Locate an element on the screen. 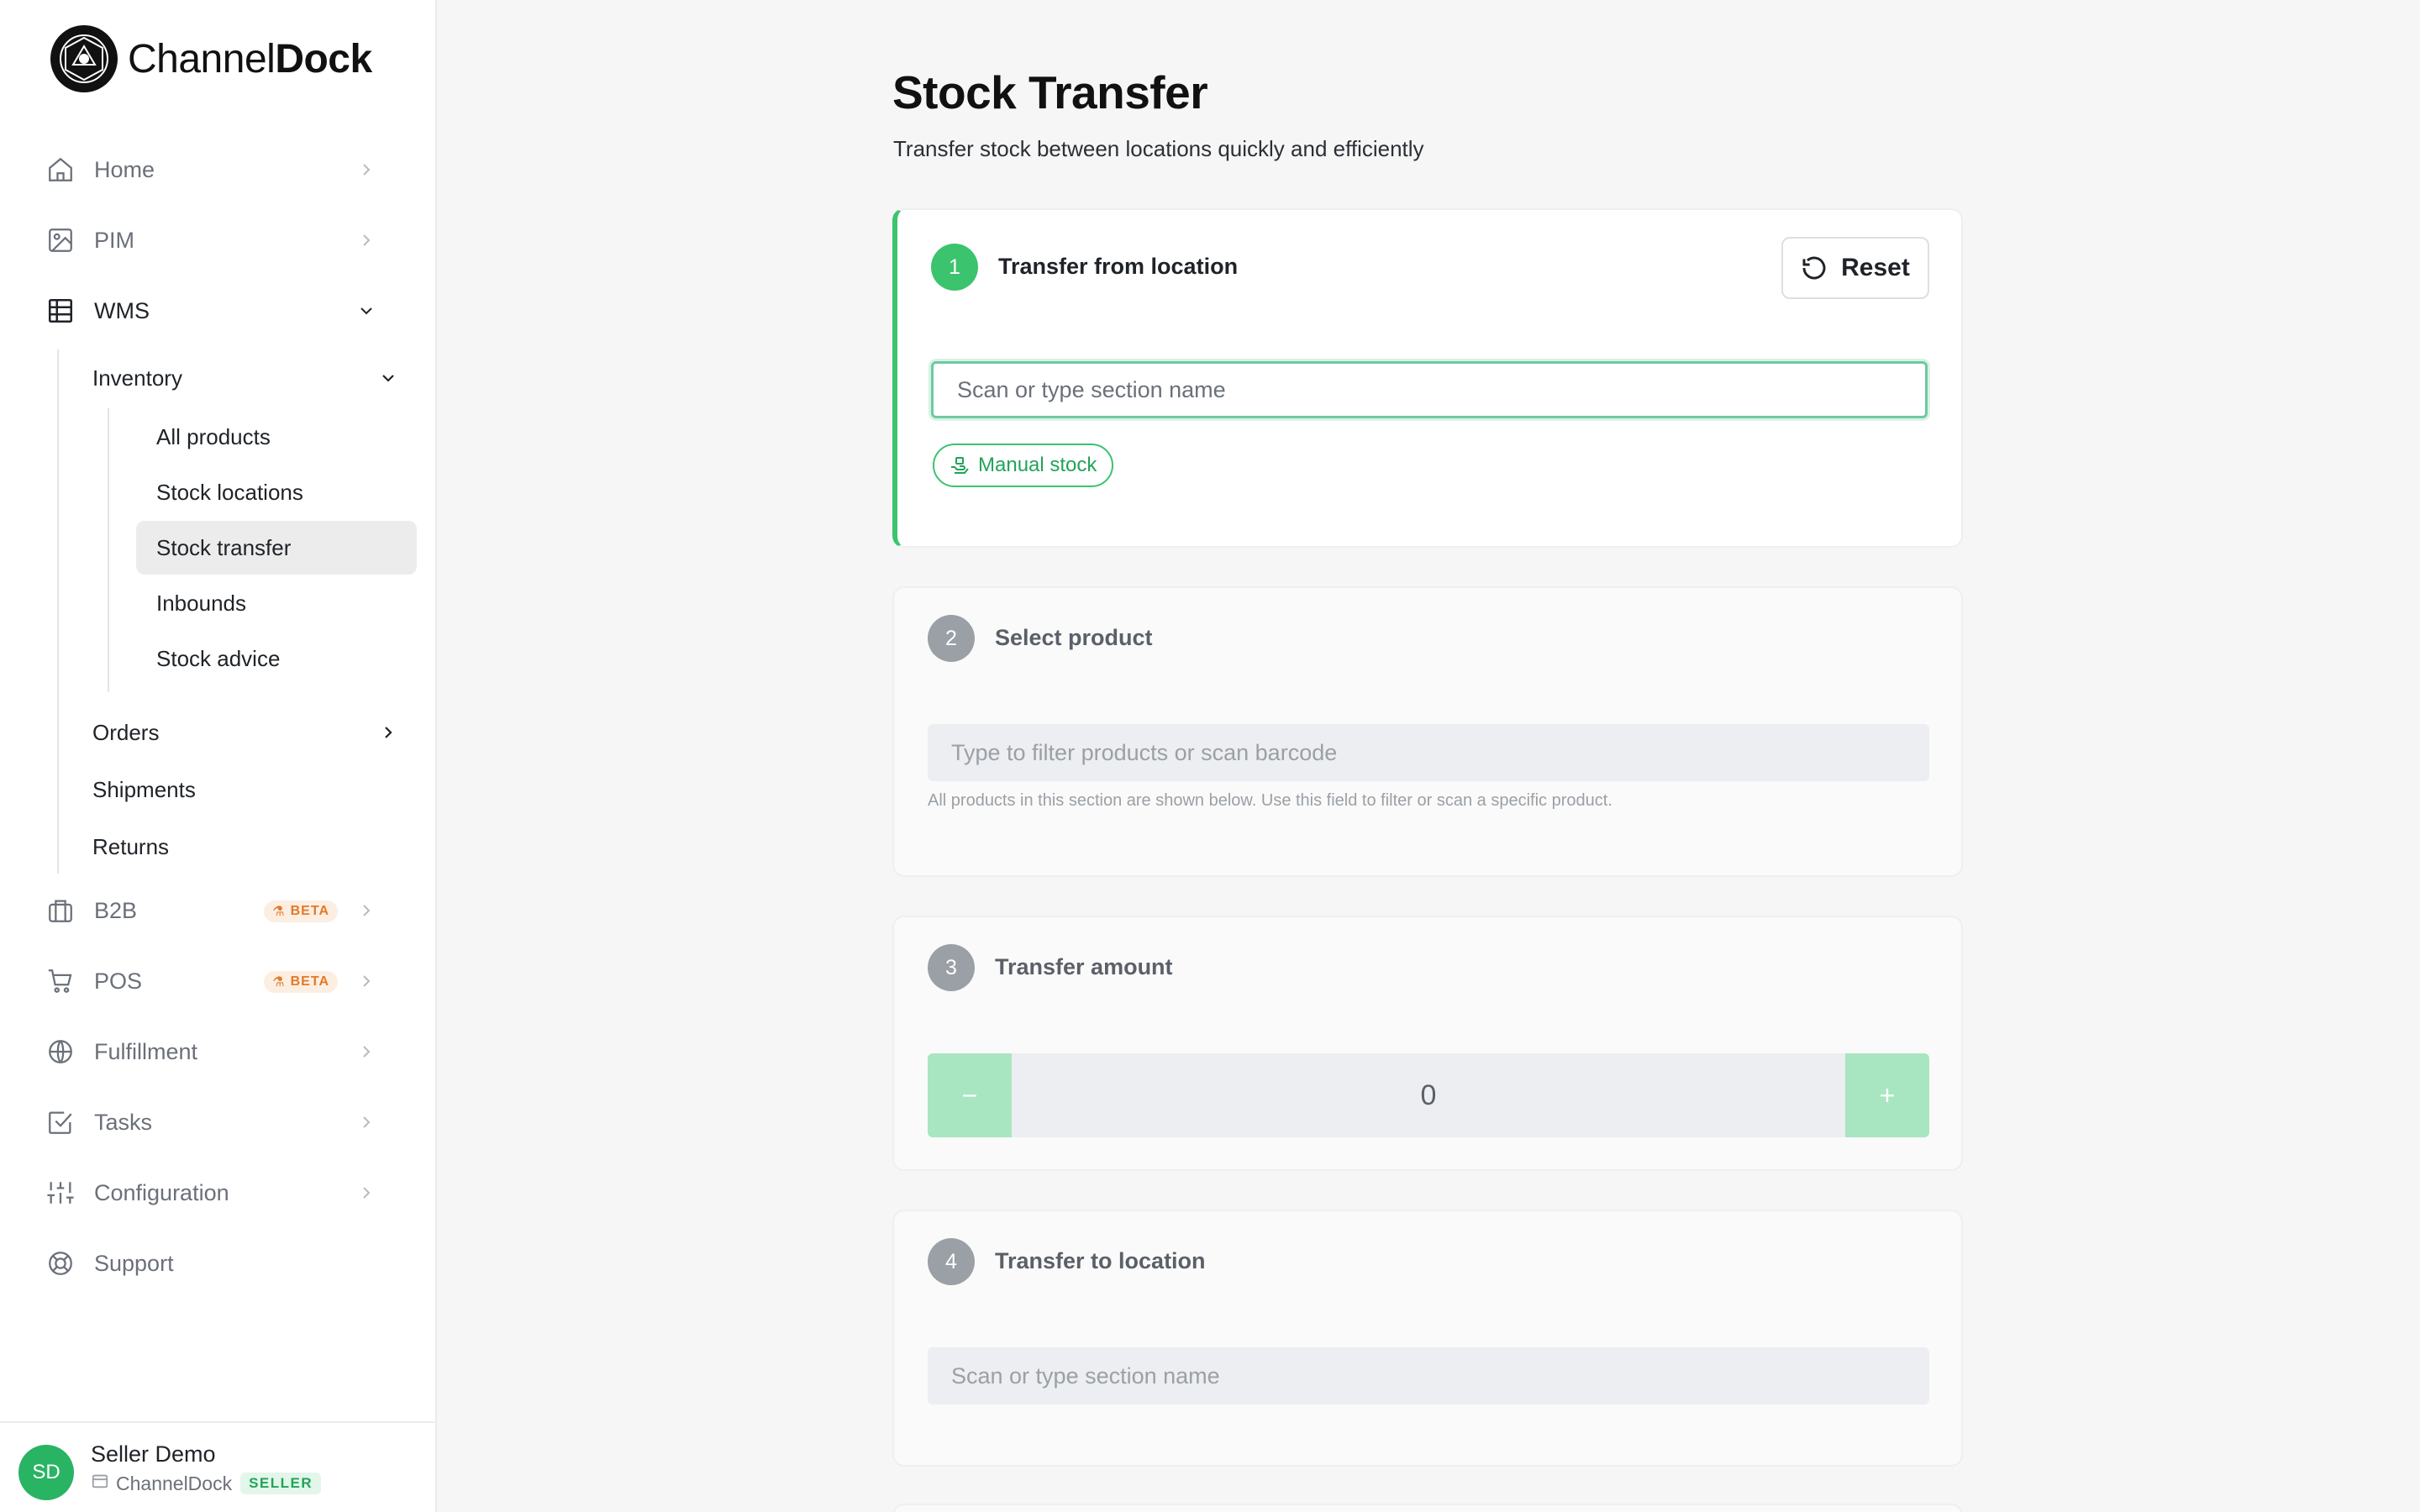 This screenshot has width=2420, height=1512. sidebar-leaf-all-products: All products is located at coordinates (276, 437).